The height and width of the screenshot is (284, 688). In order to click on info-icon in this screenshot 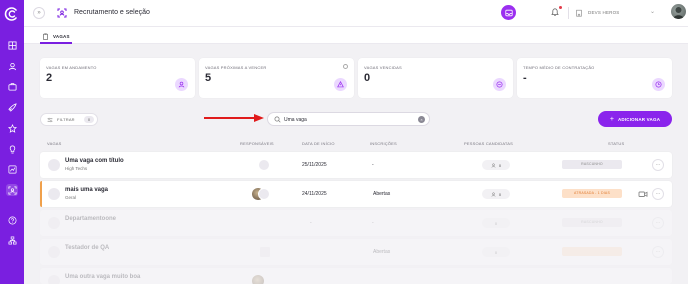, I will do `click(345, 66)`.